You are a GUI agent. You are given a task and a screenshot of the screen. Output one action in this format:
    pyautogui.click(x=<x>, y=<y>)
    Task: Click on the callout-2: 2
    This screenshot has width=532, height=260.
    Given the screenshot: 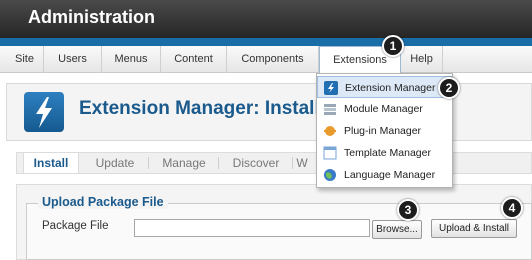 What is the action you would take?
    pyautogui.click(x=449, y=88)
    